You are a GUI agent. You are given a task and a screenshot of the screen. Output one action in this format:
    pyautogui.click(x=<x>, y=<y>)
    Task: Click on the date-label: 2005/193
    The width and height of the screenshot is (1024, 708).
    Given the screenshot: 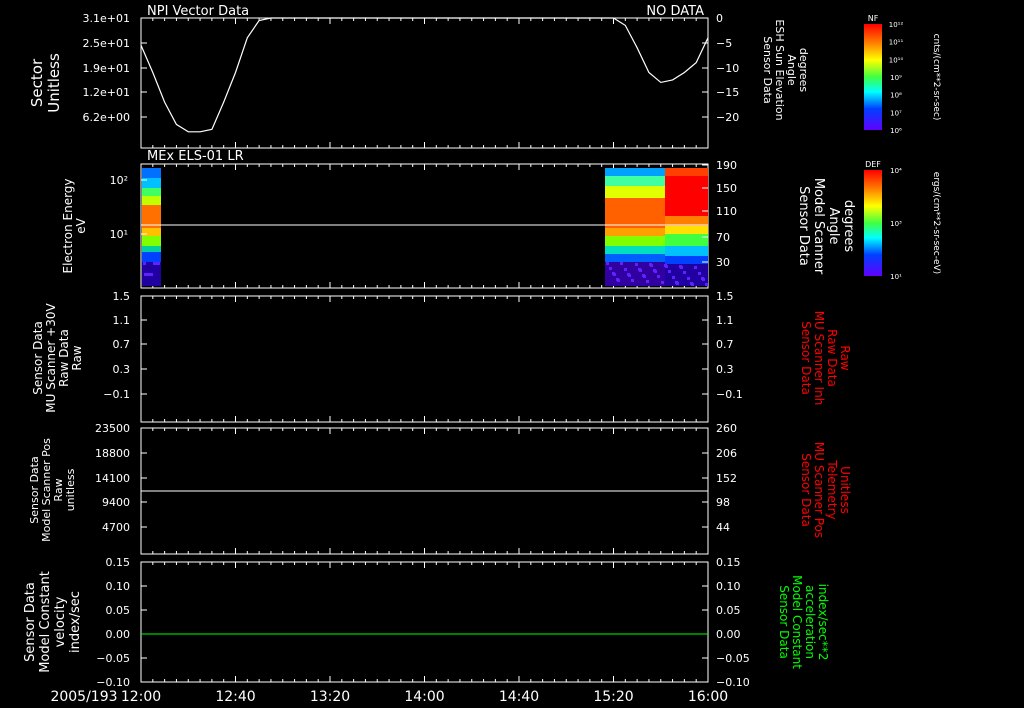 What is the action you would take?
    pyautogui.click(x=83, y=697)
    